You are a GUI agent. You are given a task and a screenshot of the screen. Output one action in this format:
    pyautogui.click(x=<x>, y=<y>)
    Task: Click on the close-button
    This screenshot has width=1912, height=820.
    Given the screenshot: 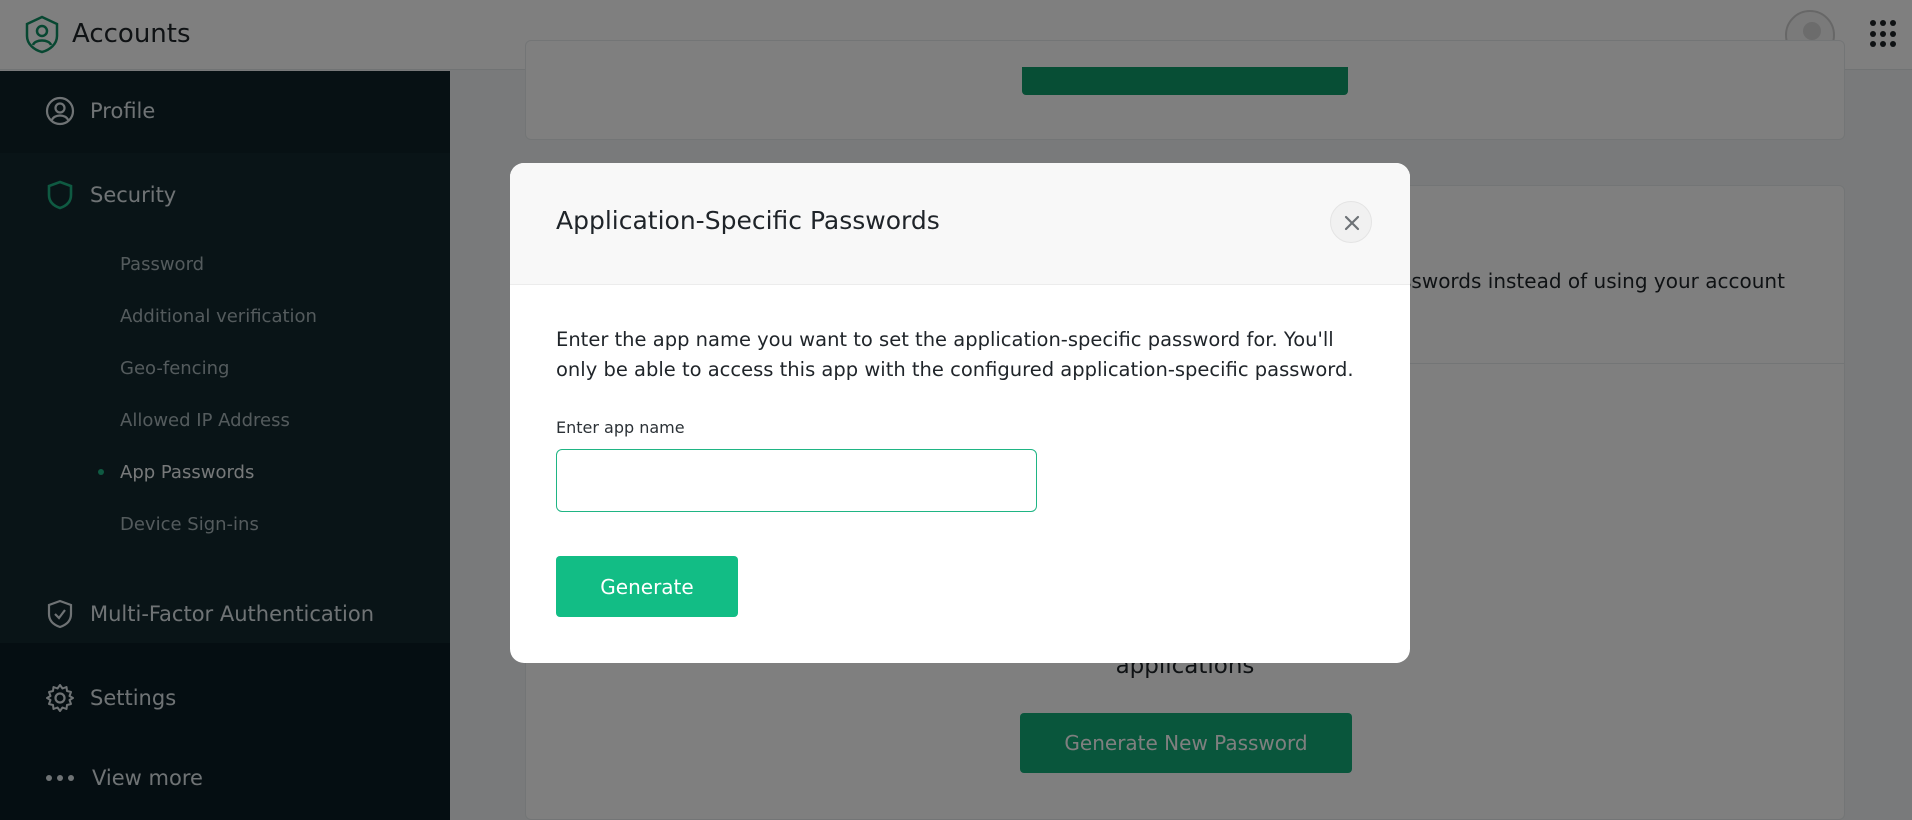 What is the action you would take?
    pyautogui.click(x=1351, y=222)
    